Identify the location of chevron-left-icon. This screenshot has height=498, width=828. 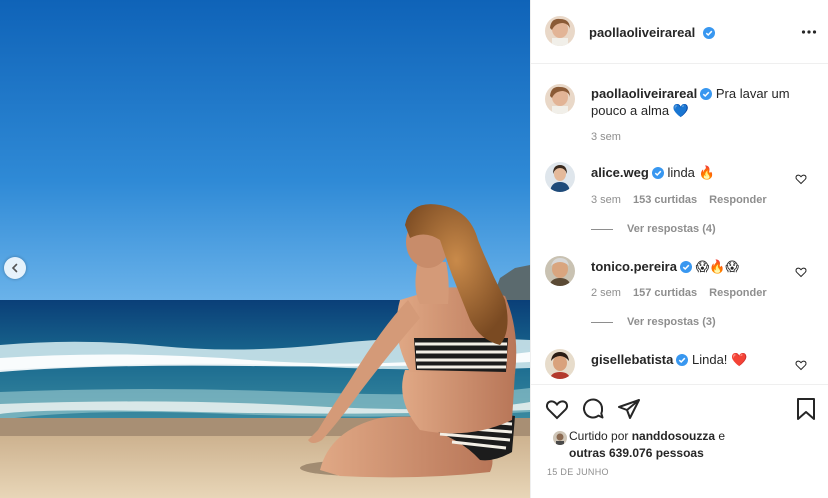
(14, 268).